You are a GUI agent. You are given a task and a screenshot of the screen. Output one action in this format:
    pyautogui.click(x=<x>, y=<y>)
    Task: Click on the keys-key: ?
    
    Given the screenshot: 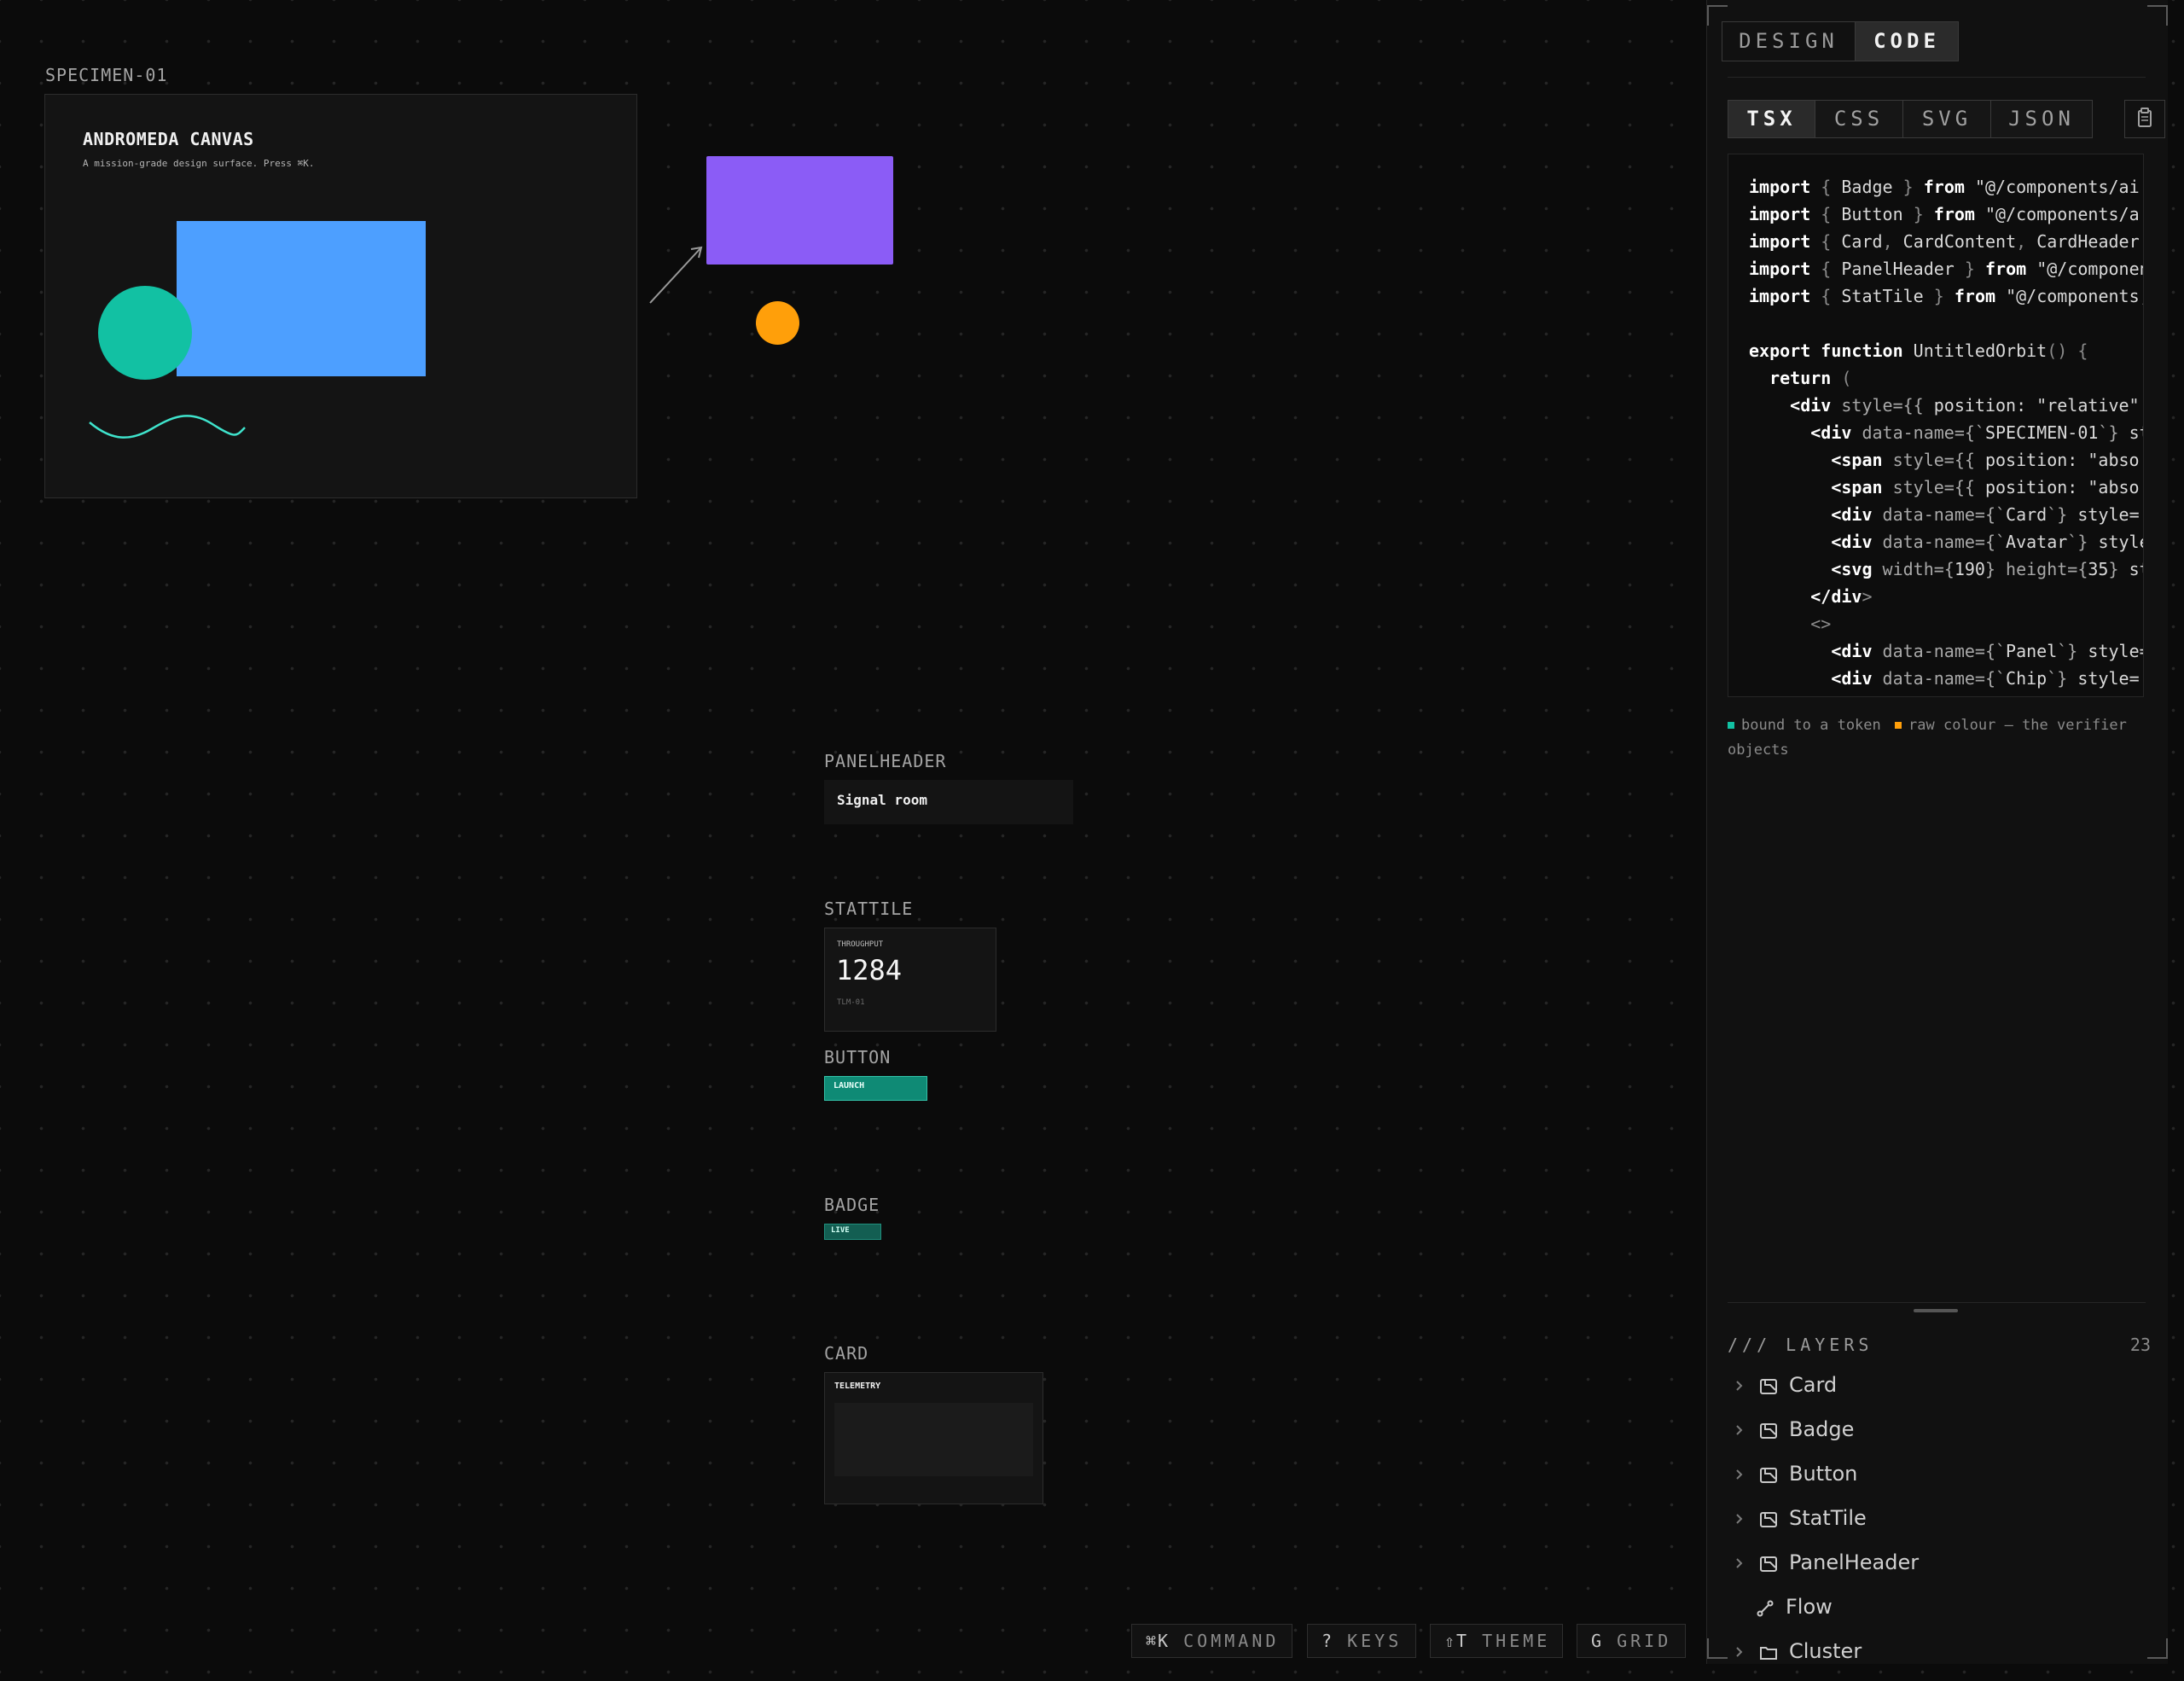 What is the action you would take?
    pyautogui.click(x=1327, y=1641)
    